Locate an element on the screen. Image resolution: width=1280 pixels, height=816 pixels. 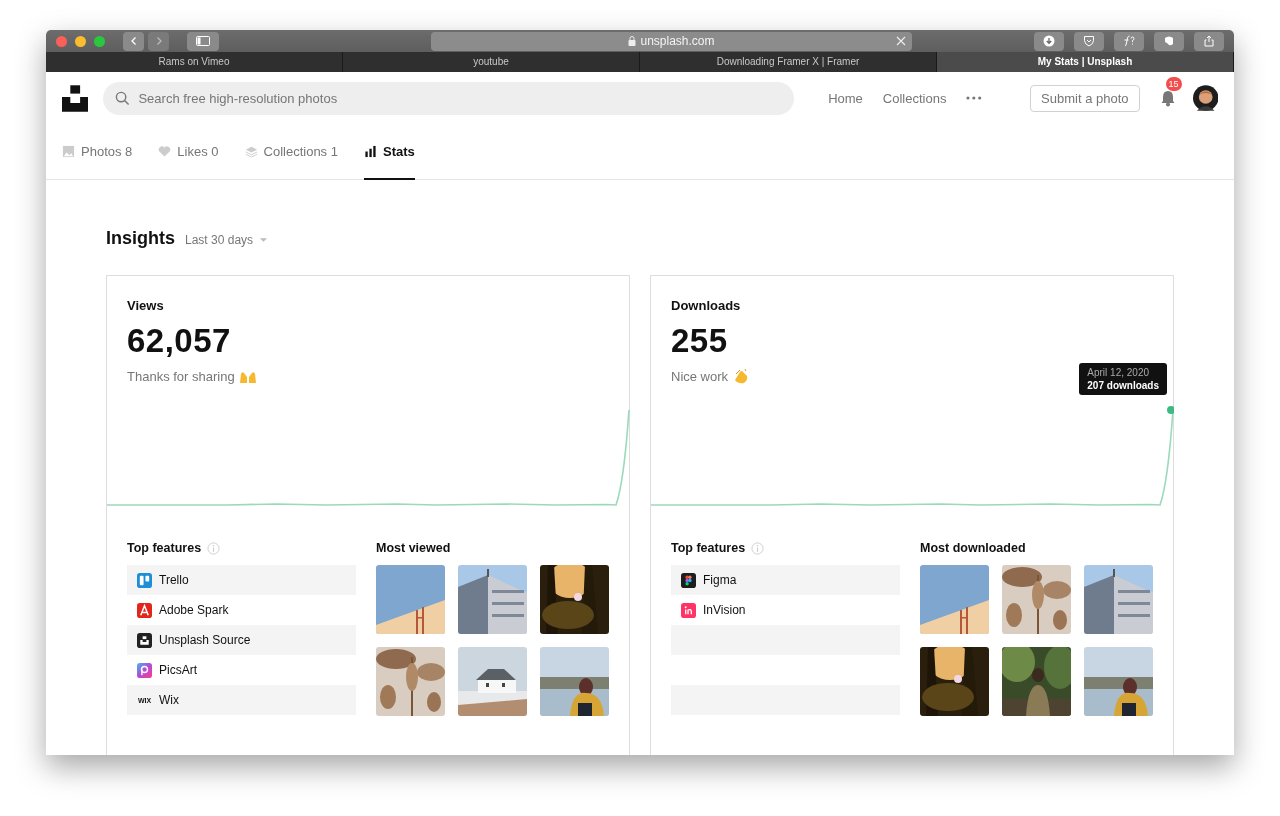
stack-icon is located at coordinates (251, 151).